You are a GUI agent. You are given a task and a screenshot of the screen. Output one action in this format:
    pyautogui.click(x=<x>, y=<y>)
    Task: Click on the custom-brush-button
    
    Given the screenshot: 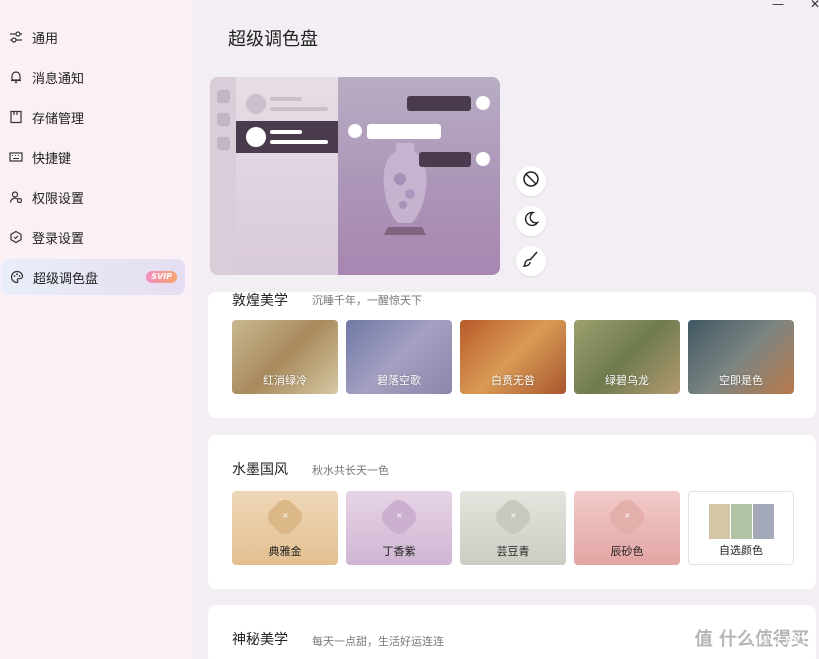 What is the action you would take?
    pyautogui.click(x=531, y=261)
    